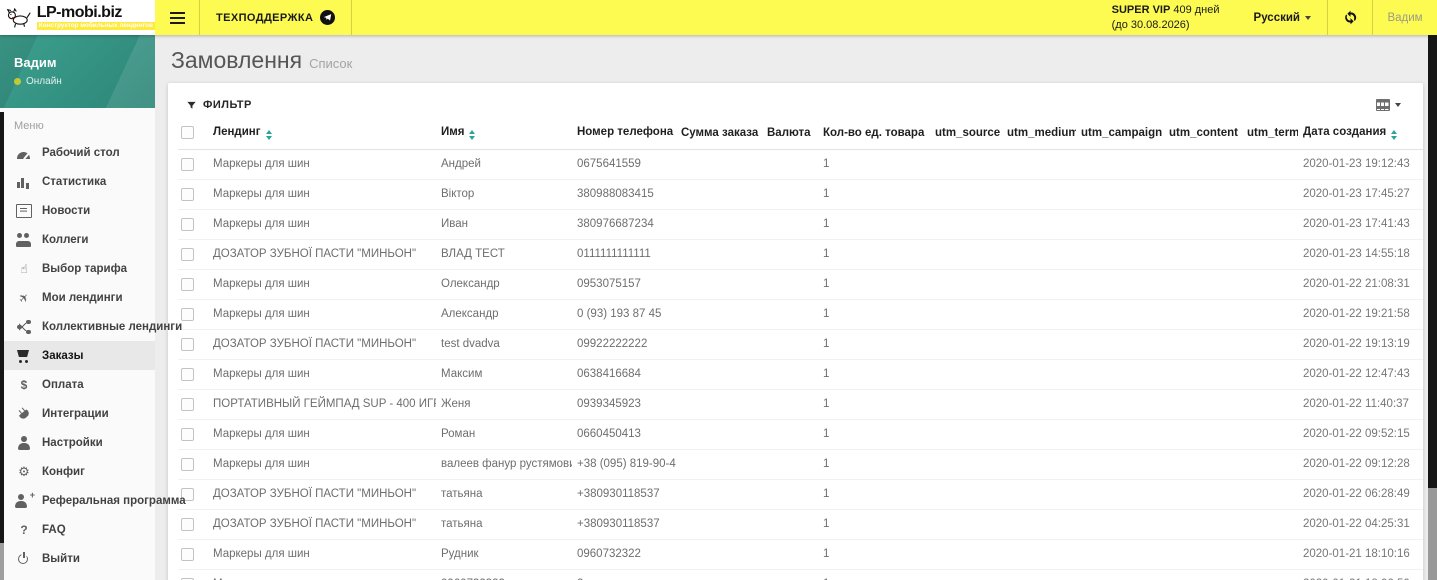 This screenshot has width=1437, height=580. I want to click on table-cell: 2020-01-22 06:28:49, so click(1358, 494).